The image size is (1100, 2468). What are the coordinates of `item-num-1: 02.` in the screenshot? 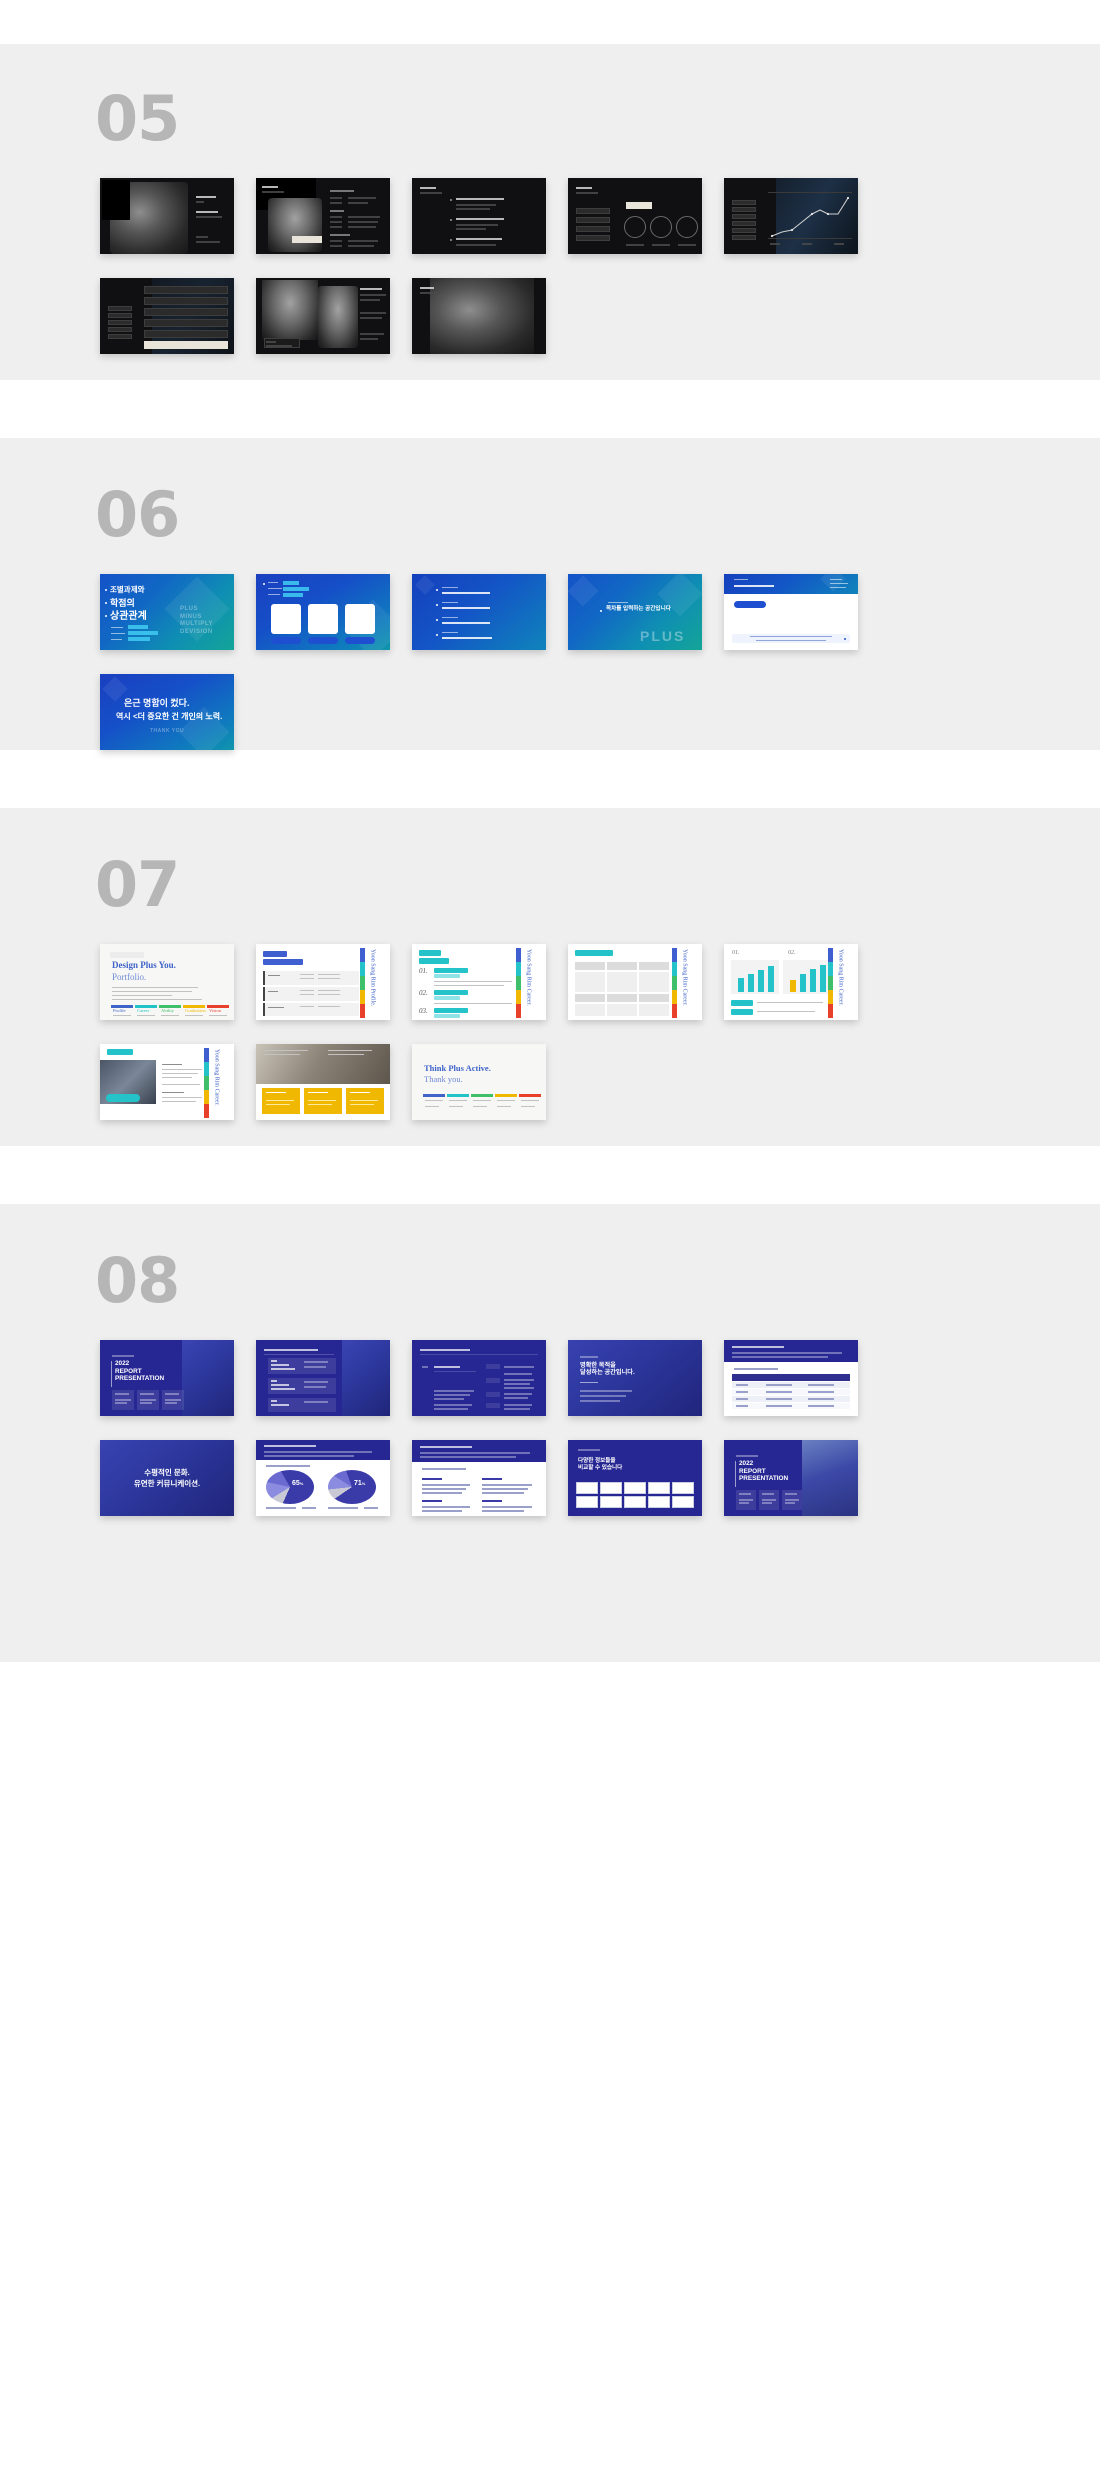 It's located at (423, 993).